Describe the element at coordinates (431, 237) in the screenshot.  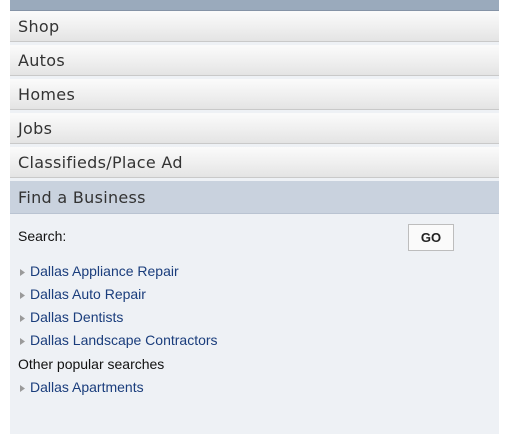
I see `go-button: GO` at that location.